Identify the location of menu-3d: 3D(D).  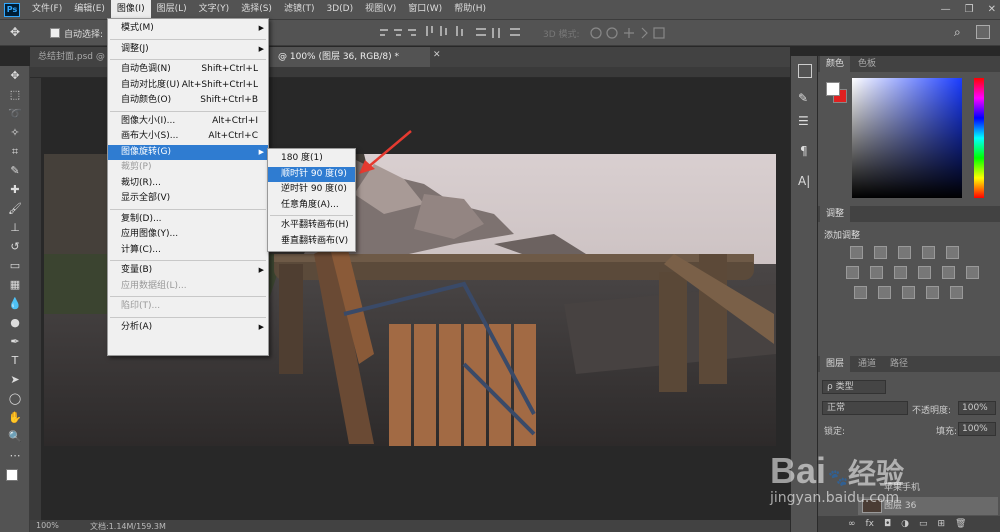
(339, 9).